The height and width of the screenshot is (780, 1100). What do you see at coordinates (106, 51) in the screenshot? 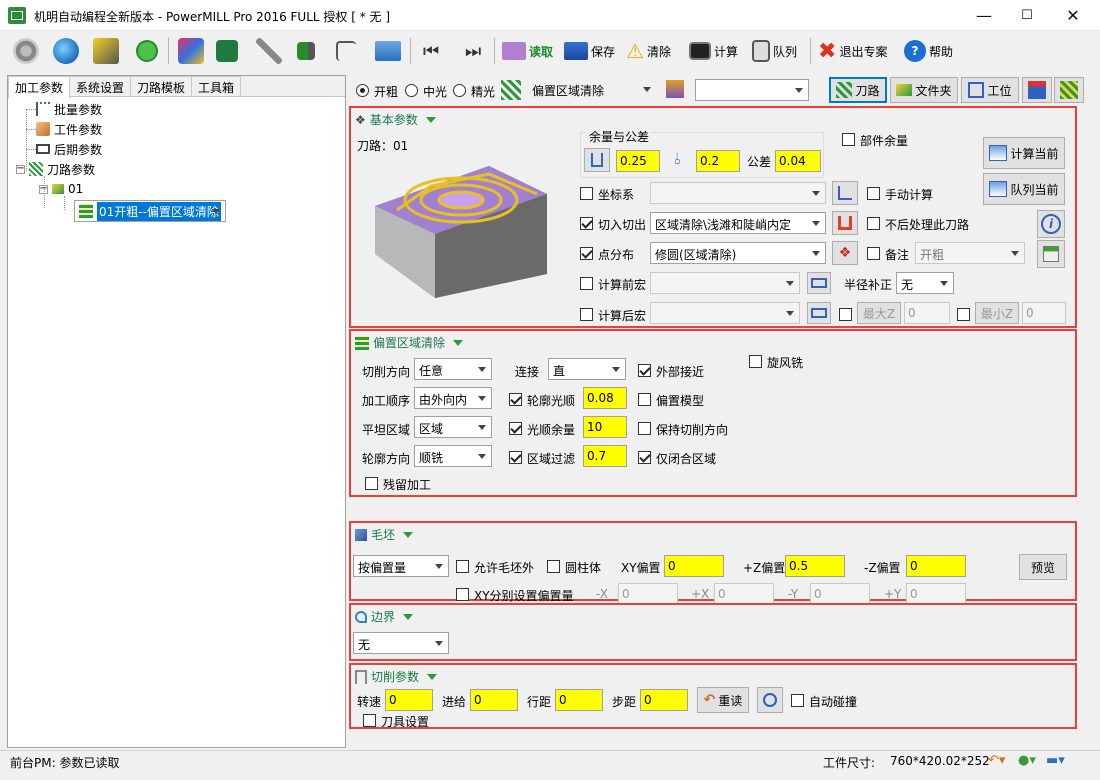
I see `tool-button` at bounding box center [106, 51].